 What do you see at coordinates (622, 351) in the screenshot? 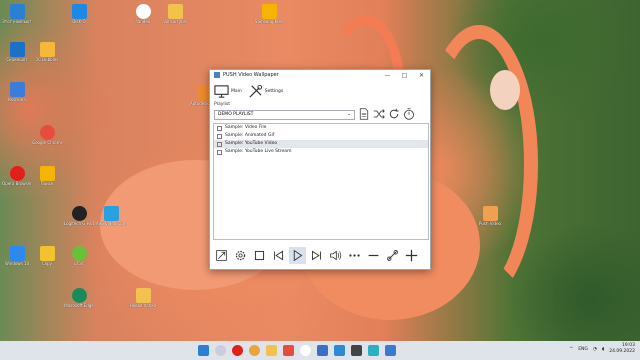
I see `clock-date: 24.09.2022` at bounding box center [622, 351].